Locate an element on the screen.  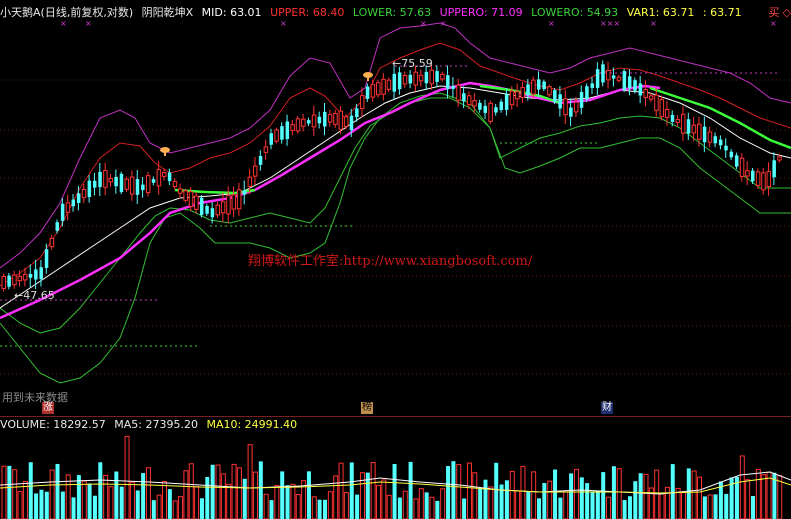
badge-zhang: 涨 is located at coordinates (48, 408).